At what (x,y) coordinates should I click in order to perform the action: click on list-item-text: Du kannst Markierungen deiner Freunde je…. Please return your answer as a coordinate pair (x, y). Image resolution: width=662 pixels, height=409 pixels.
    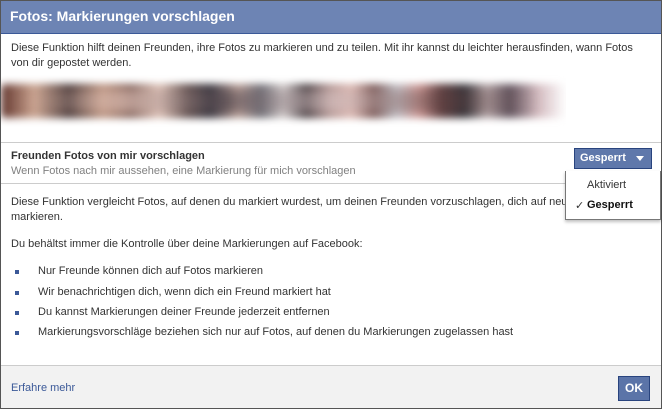
    Looking at the image, I should click on (184, 312).